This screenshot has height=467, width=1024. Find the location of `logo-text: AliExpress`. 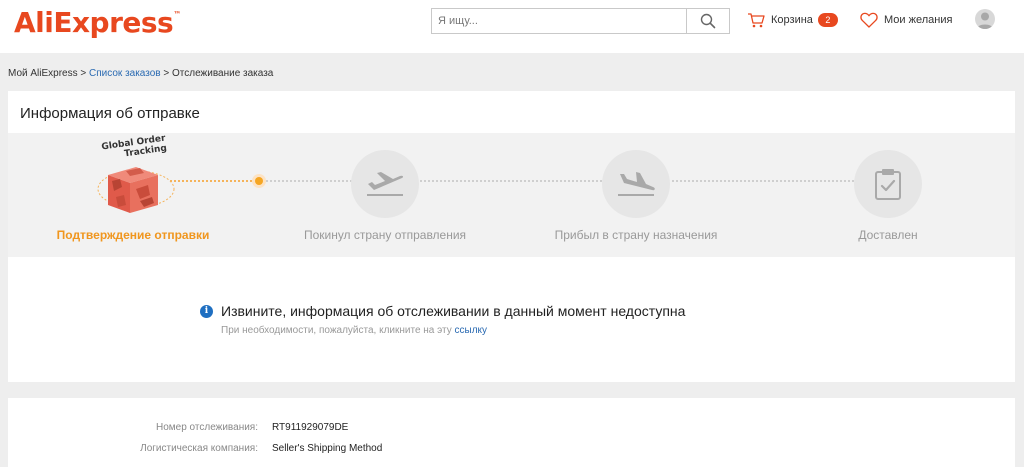

logo-text: AliExpress is located at coordinates (94, 22).